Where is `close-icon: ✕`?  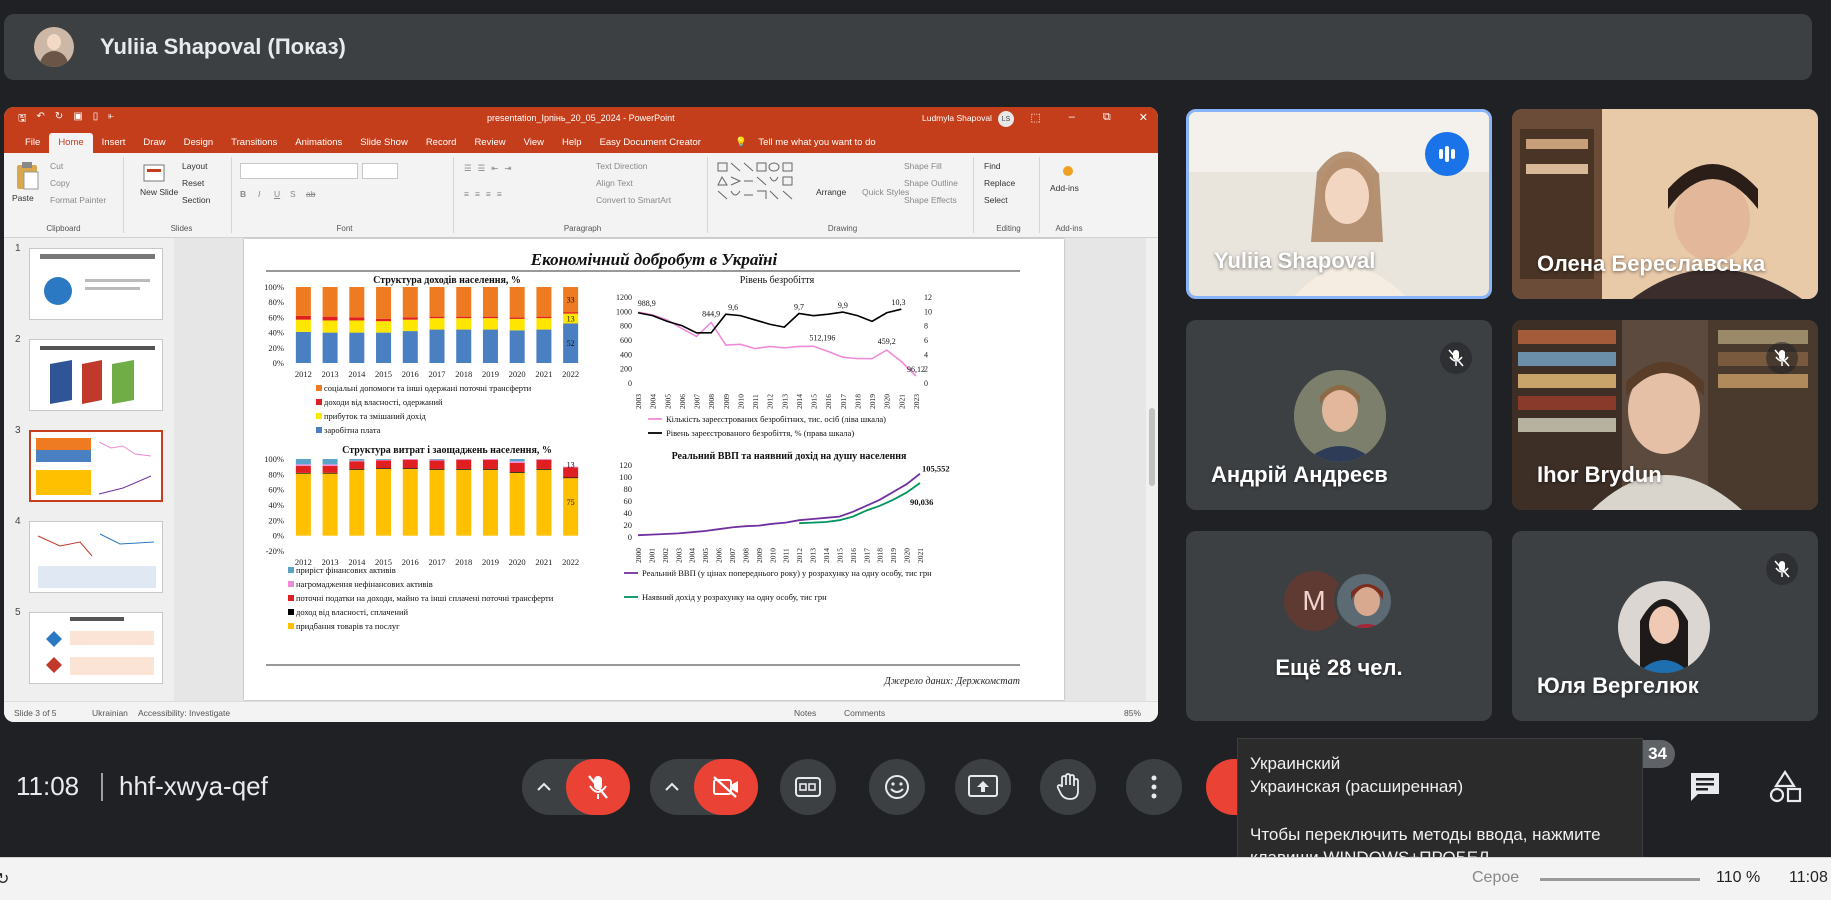
close-icon: ✕ is located at coordinates (1143, 117).